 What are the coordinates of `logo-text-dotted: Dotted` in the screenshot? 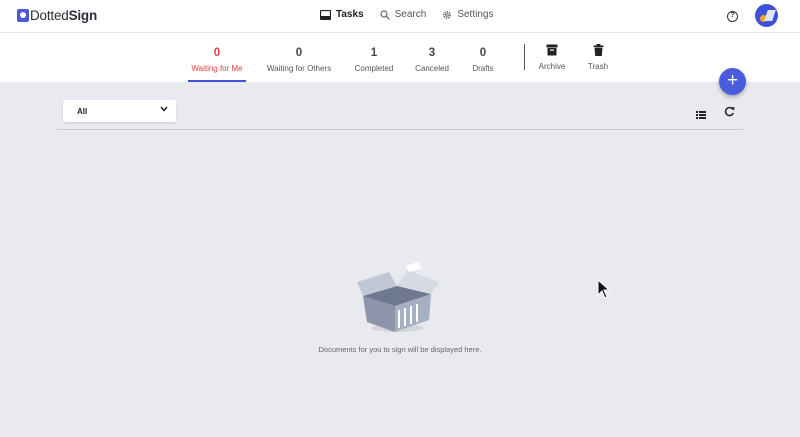 It's located at (49, 15).